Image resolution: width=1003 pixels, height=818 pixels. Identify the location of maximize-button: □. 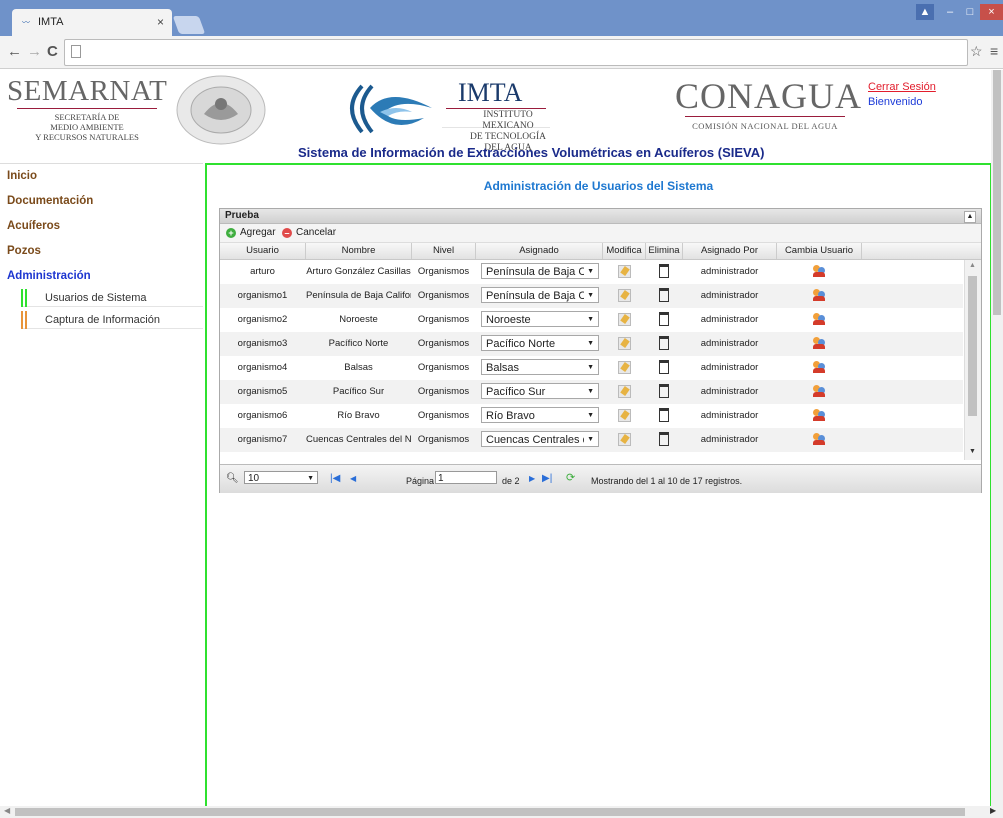
(970, 12).